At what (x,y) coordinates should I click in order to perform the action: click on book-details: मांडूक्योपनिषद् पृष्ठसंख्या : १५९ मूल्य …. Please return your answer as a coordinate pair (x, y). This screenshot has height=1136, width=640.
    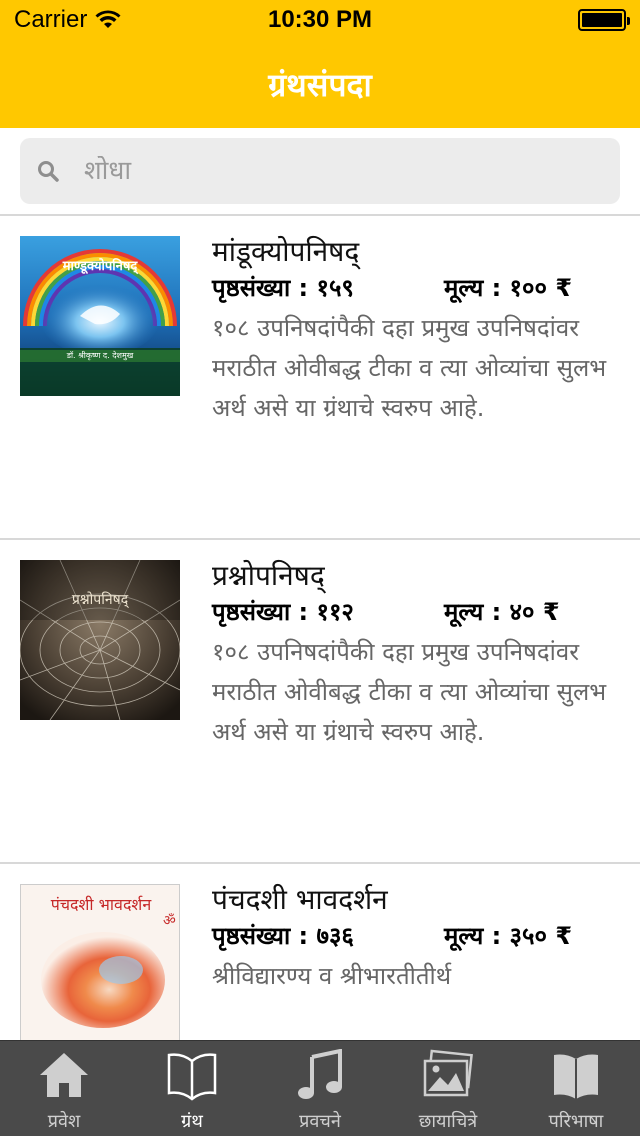
    Looking at the image, I should click on (417, 330).